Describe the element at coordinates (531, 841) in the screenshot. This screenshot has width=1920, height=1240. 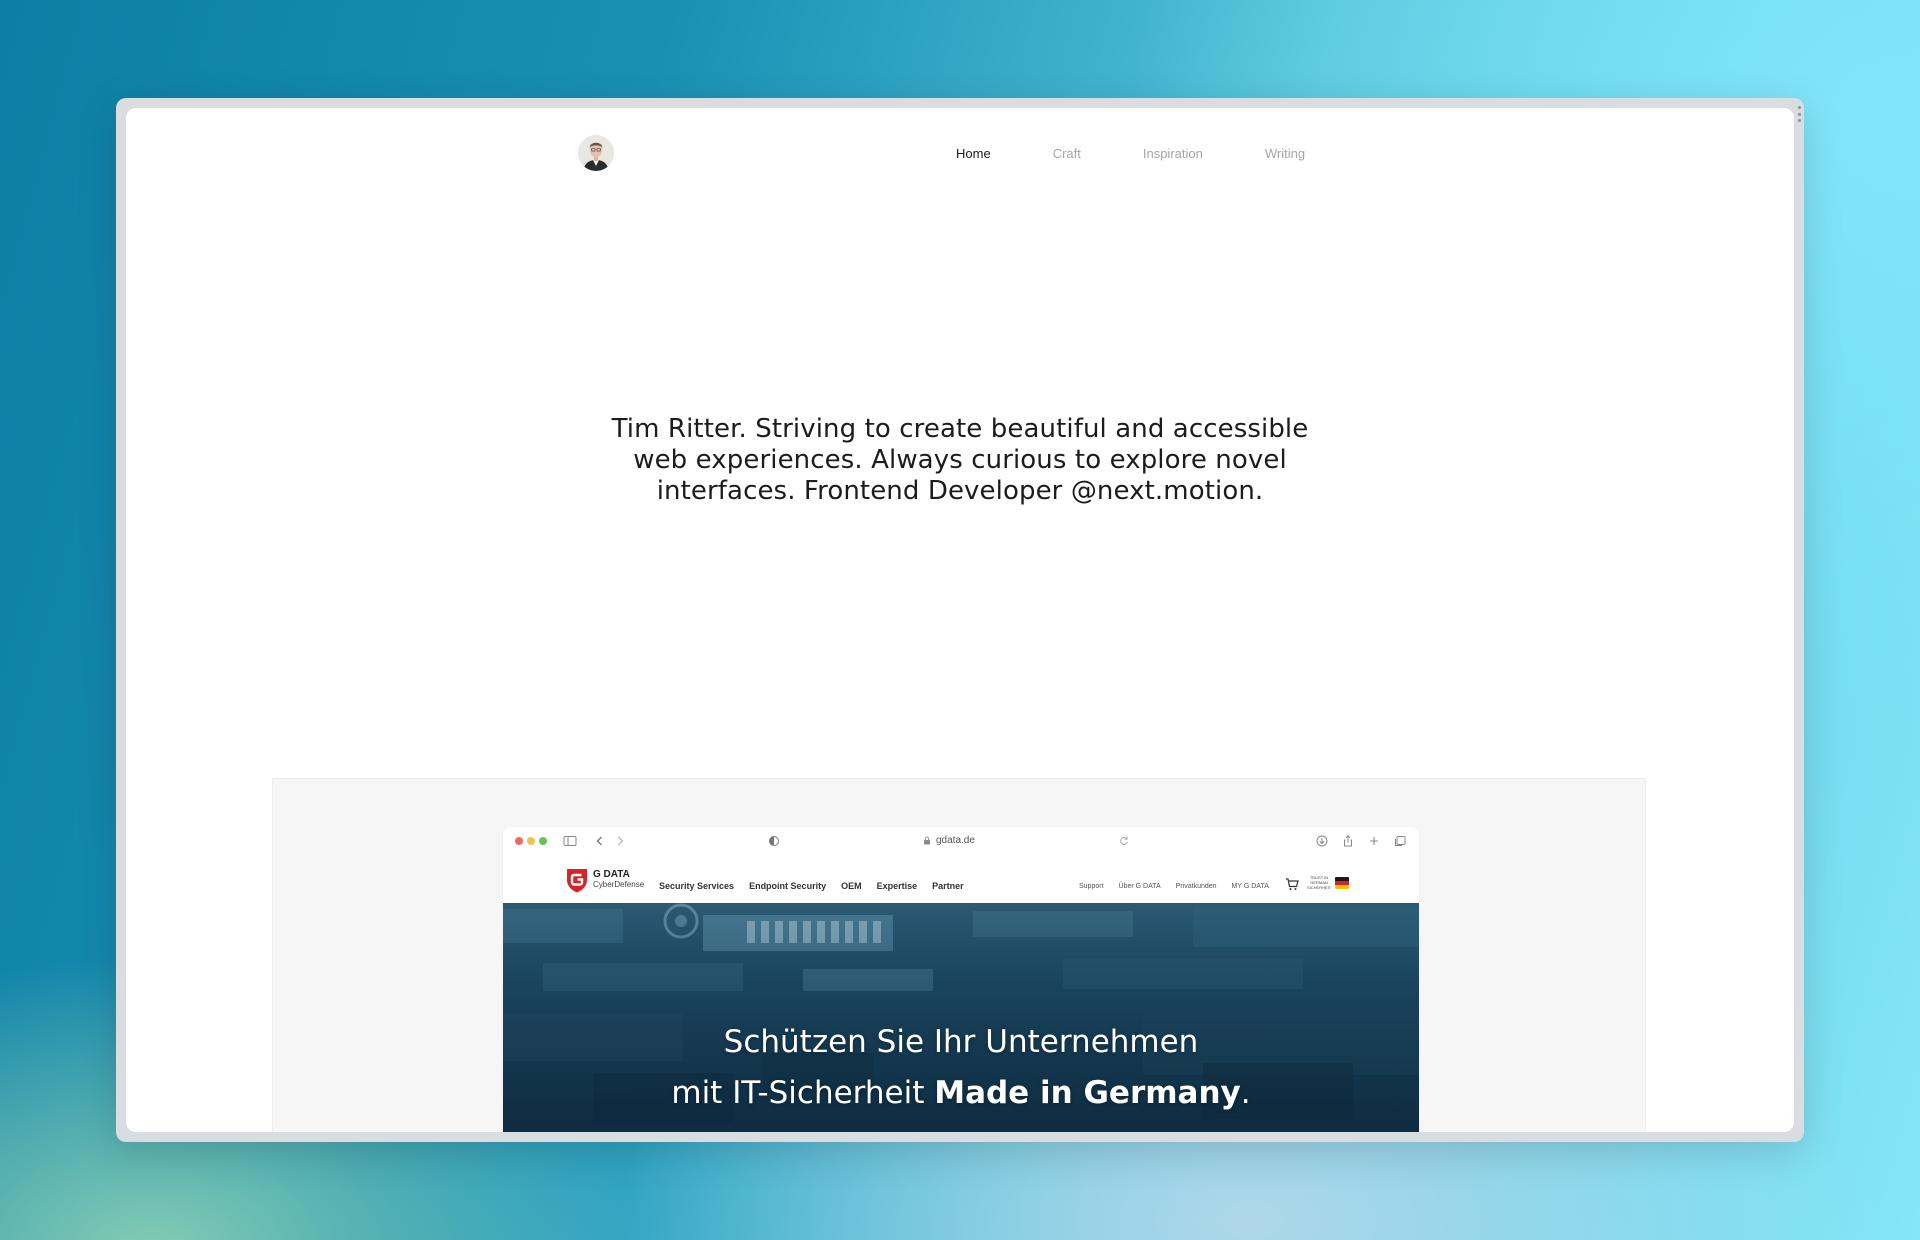
I see `minimize-dot-icon` at that location.